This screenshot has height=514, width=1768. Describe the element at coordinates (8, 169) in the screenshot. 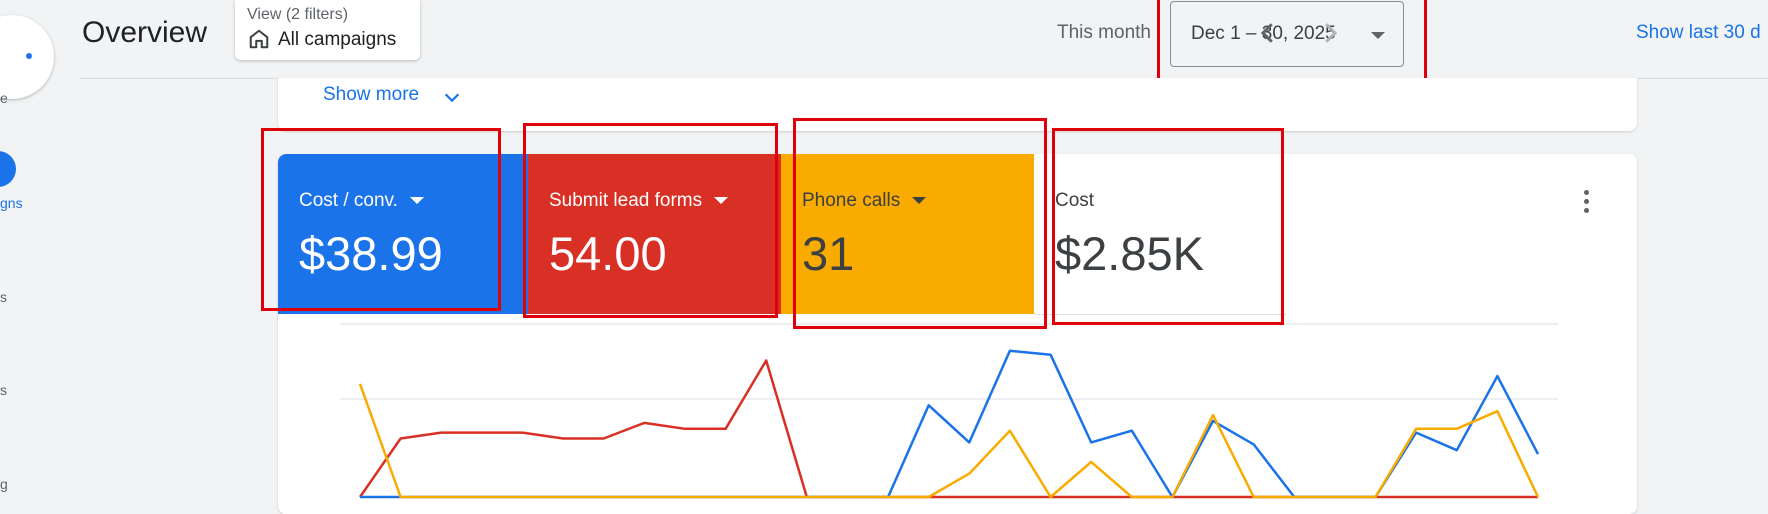

I see `rail-active-icon` at that location.